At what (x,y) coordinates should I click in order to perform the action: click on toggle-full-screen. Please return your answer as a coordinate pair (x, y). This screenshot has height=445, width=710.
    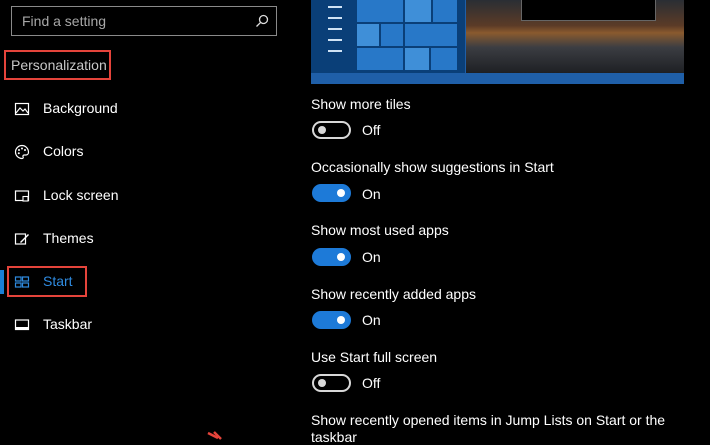
    Looking at the image, I should click on (331, 383).